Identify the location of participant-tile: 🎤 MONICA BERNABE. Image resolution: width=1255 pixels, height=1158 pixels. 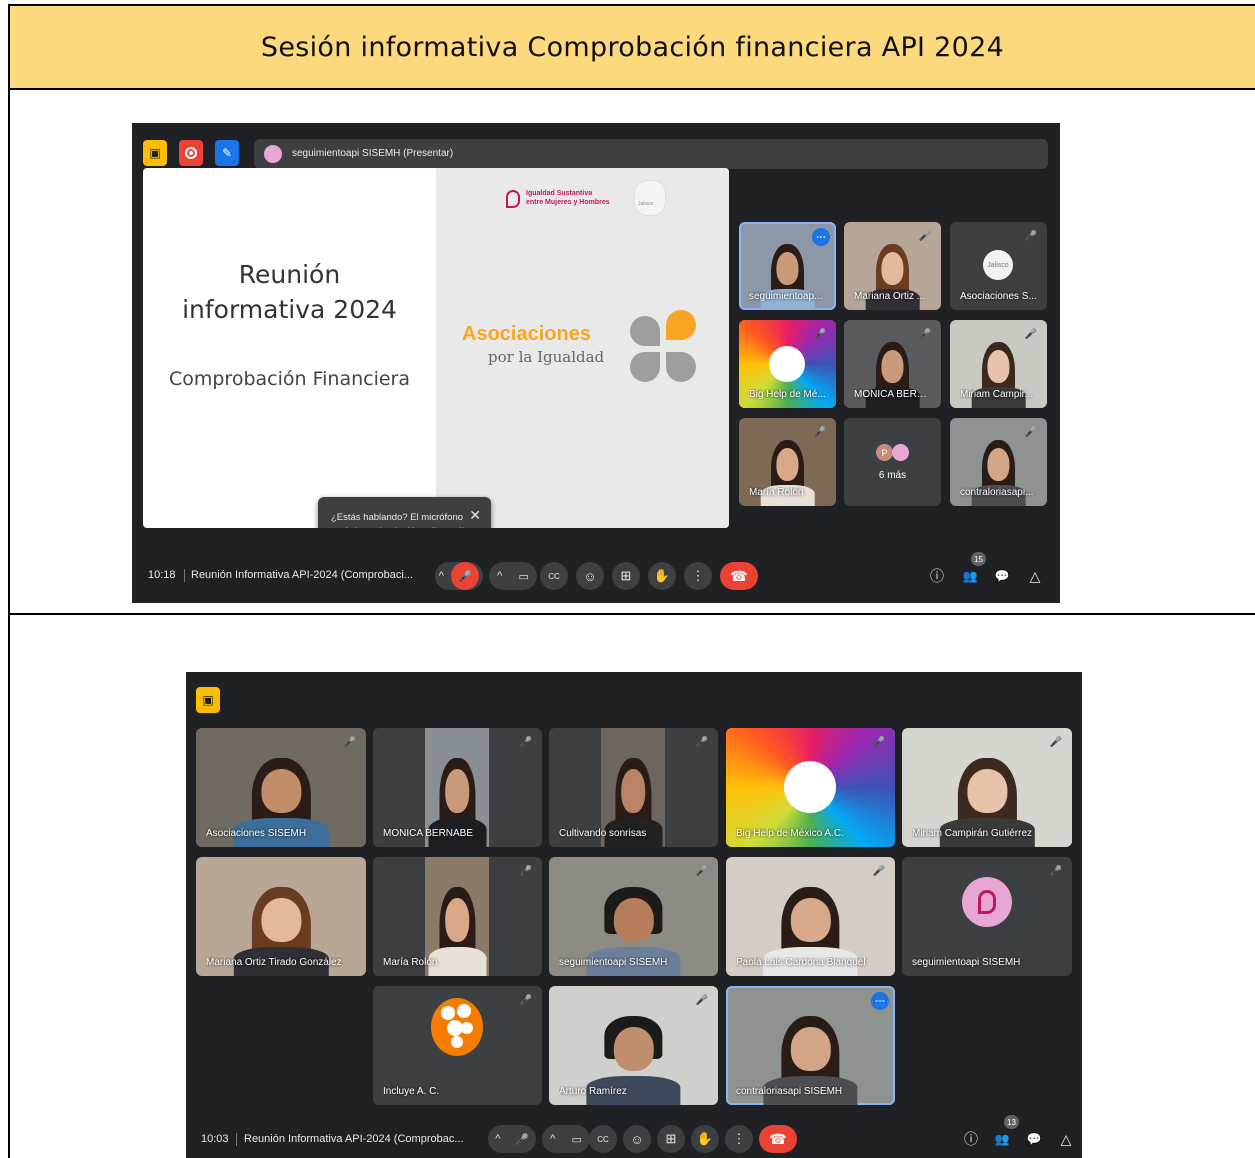
(457, 787).